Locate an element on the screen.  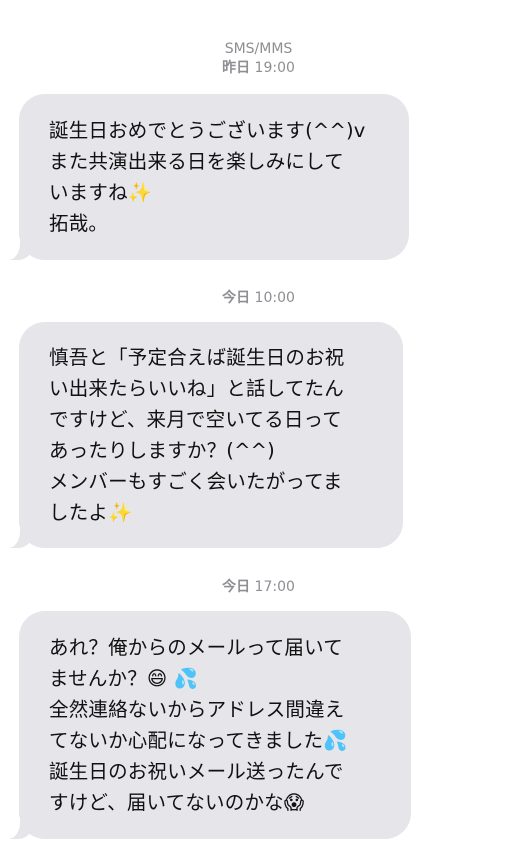
timestamp-time: 10:00 is located at coordinates (274, 298).